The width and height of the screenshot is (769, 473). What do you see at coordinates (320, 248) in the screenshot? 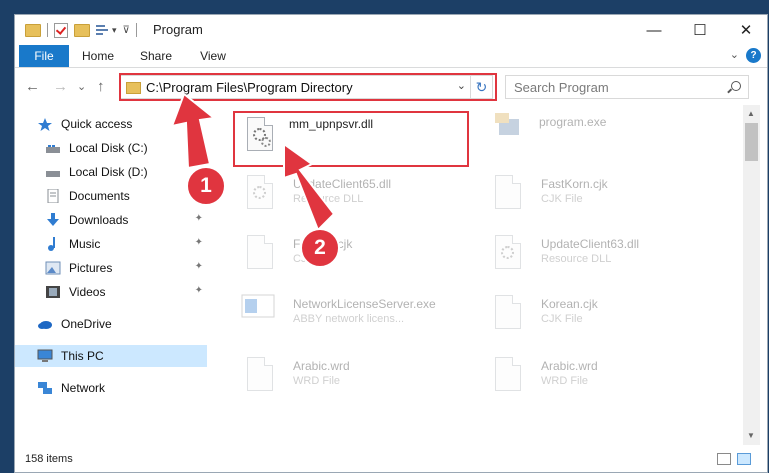
I see `callout-badge-2: 2` at bounding box center [320, 248].